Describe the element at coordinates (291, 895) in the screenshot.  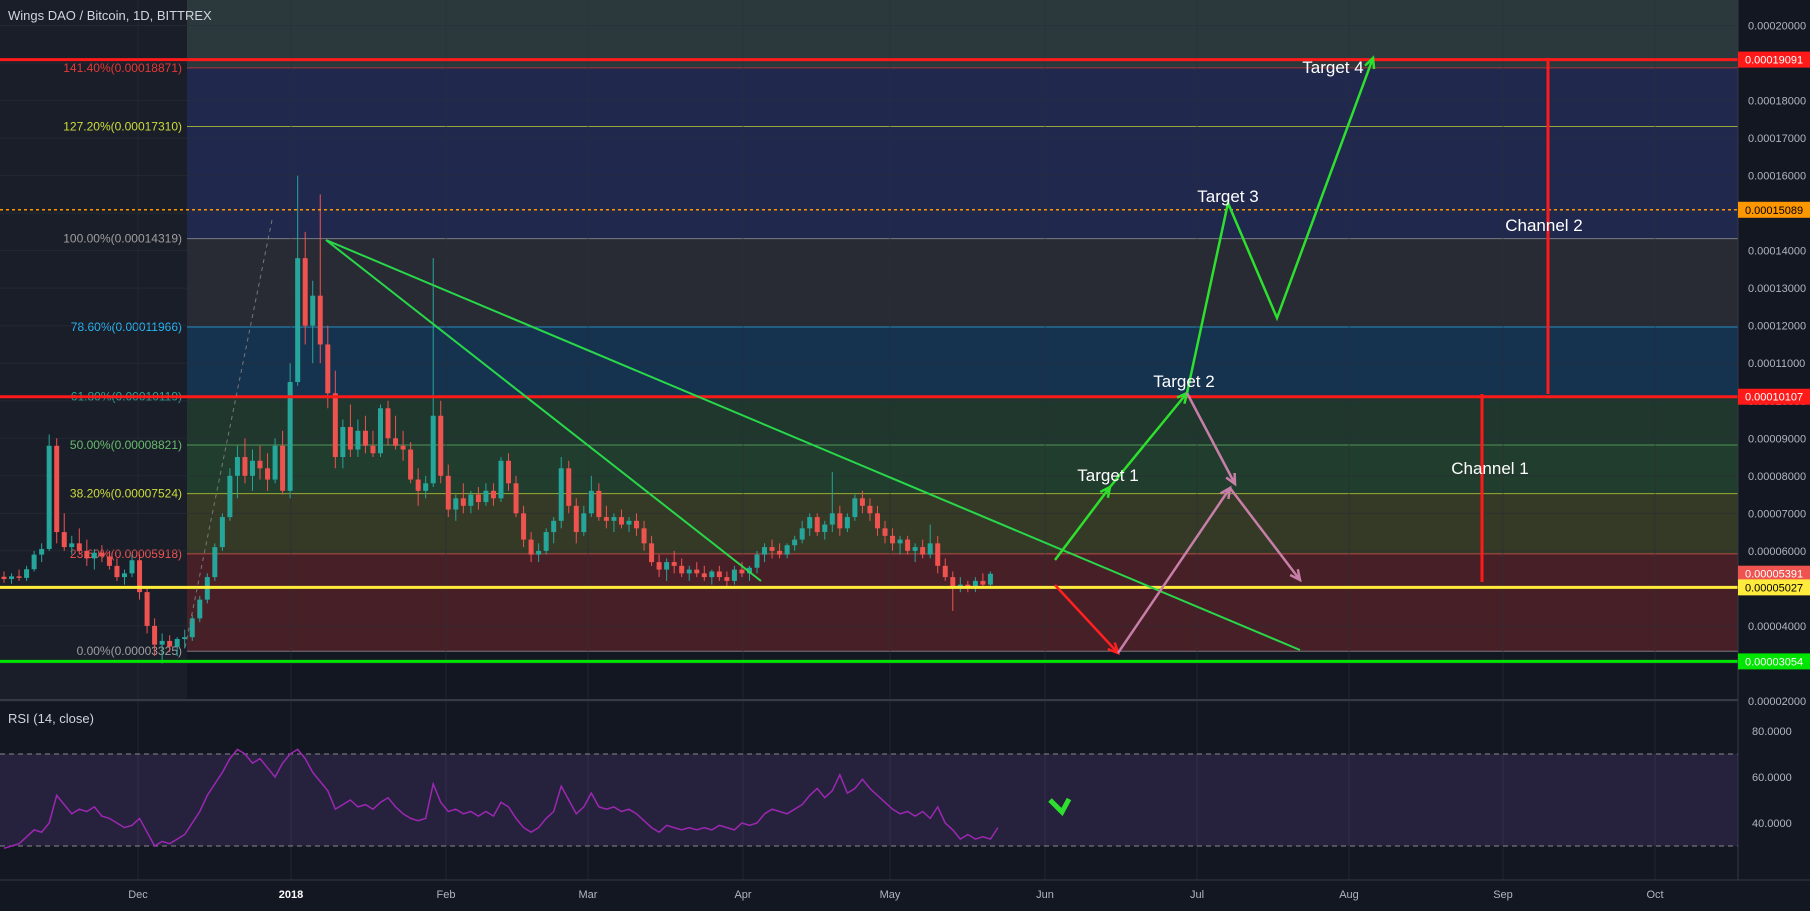
I see `time-axis-tick: 2018` at that location.